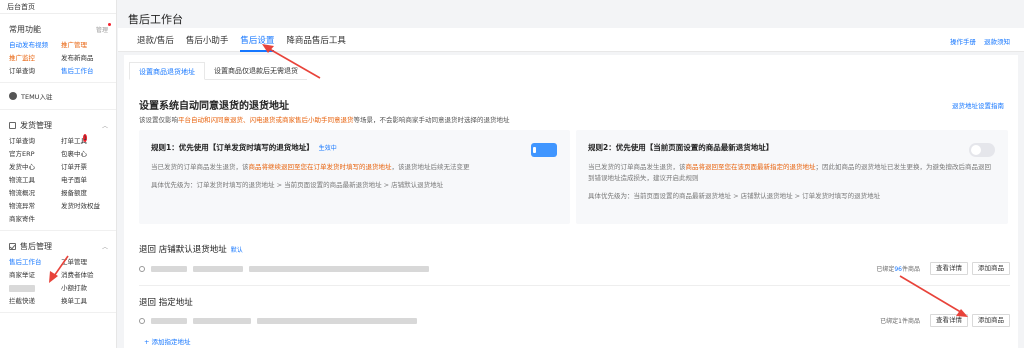 Image resolution: width=1024 pixels, height=348 pixels. Describe the element at coordinates (59, 269) in the screenshot. I see `arrow-to-sidebar-workbench` at that location.